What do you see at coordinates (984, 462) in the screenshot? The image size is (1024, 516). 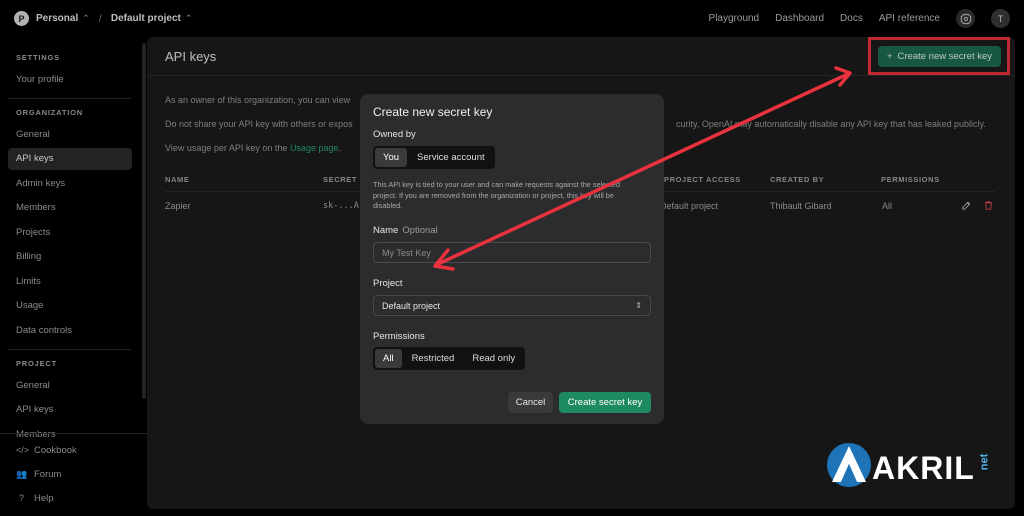 I see `akril-logo-suffix: net` at bounding box center [984, 462].